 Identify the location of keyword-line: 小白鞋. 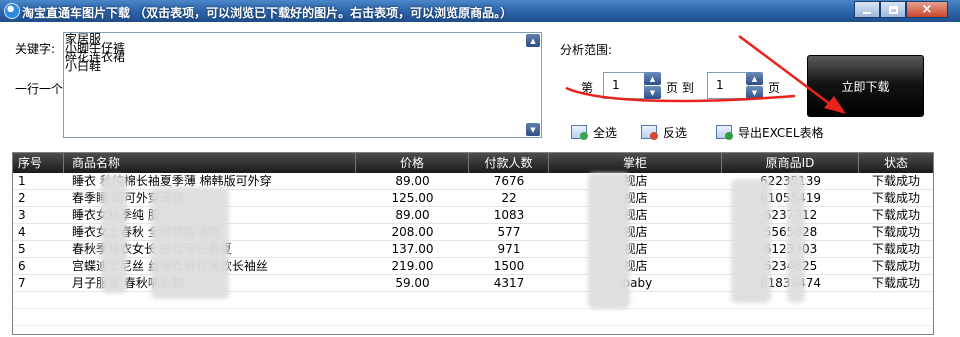
(83, 66).